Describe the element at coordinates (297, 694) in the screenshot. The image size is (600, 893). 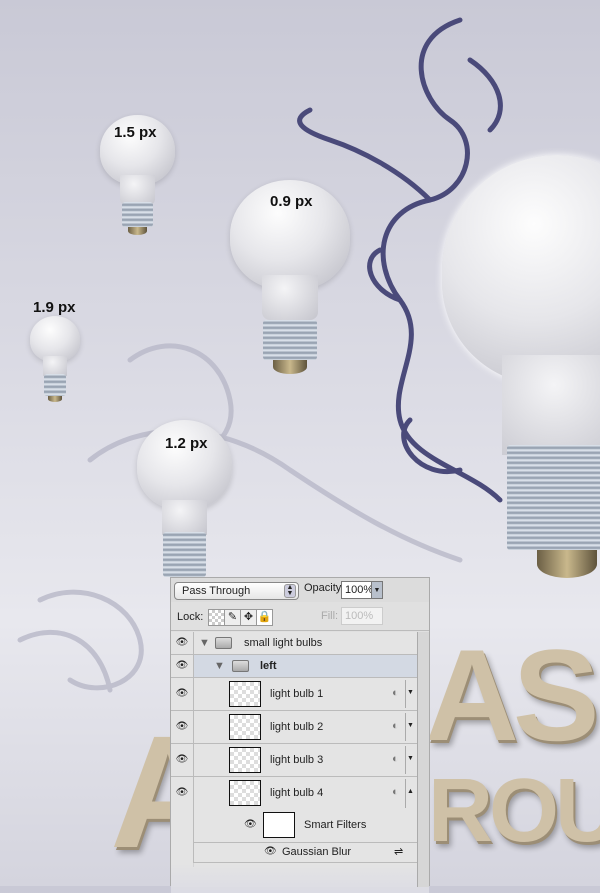
I see `layer-name: light bulb 1` at that location.